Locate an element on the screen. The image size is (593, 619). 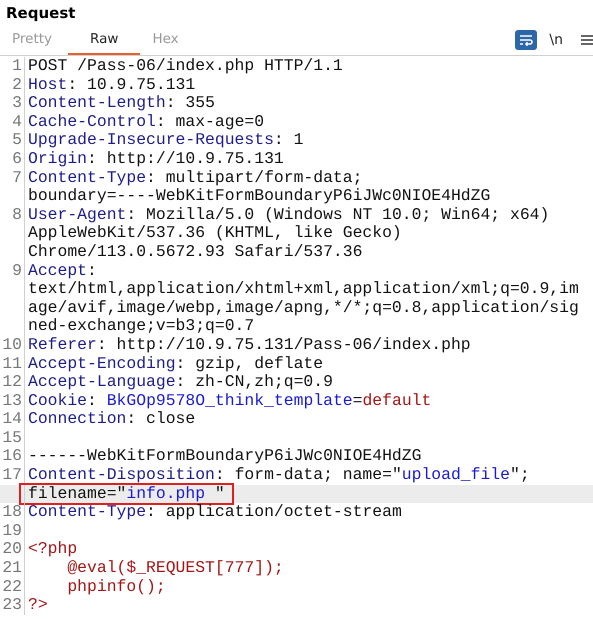
header-name: Content-Disposition is located at coordinates (121, 475).